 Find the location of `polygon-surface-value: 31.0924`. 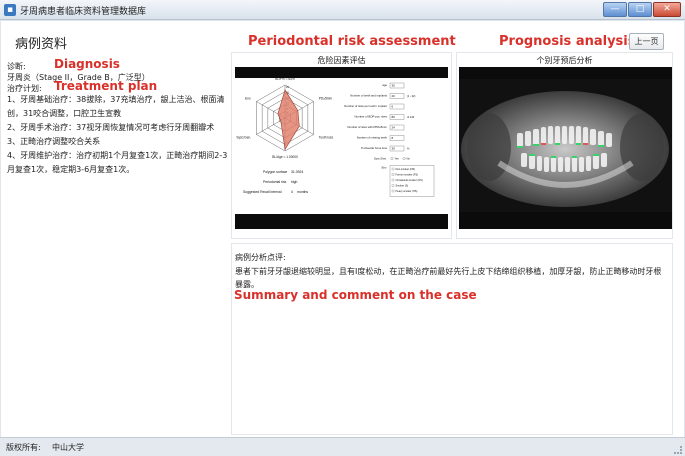

polygon-surface-value: 31.0924 is located at coordinates (297, 172).